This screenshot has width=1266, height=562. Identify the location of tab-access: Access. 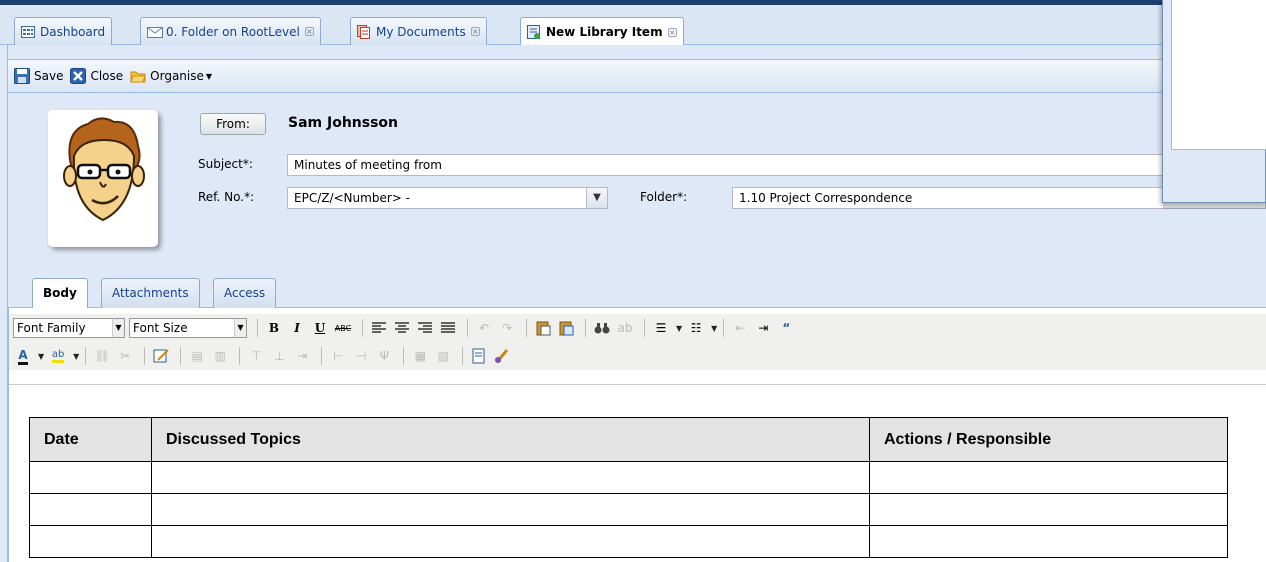
(245, 293).